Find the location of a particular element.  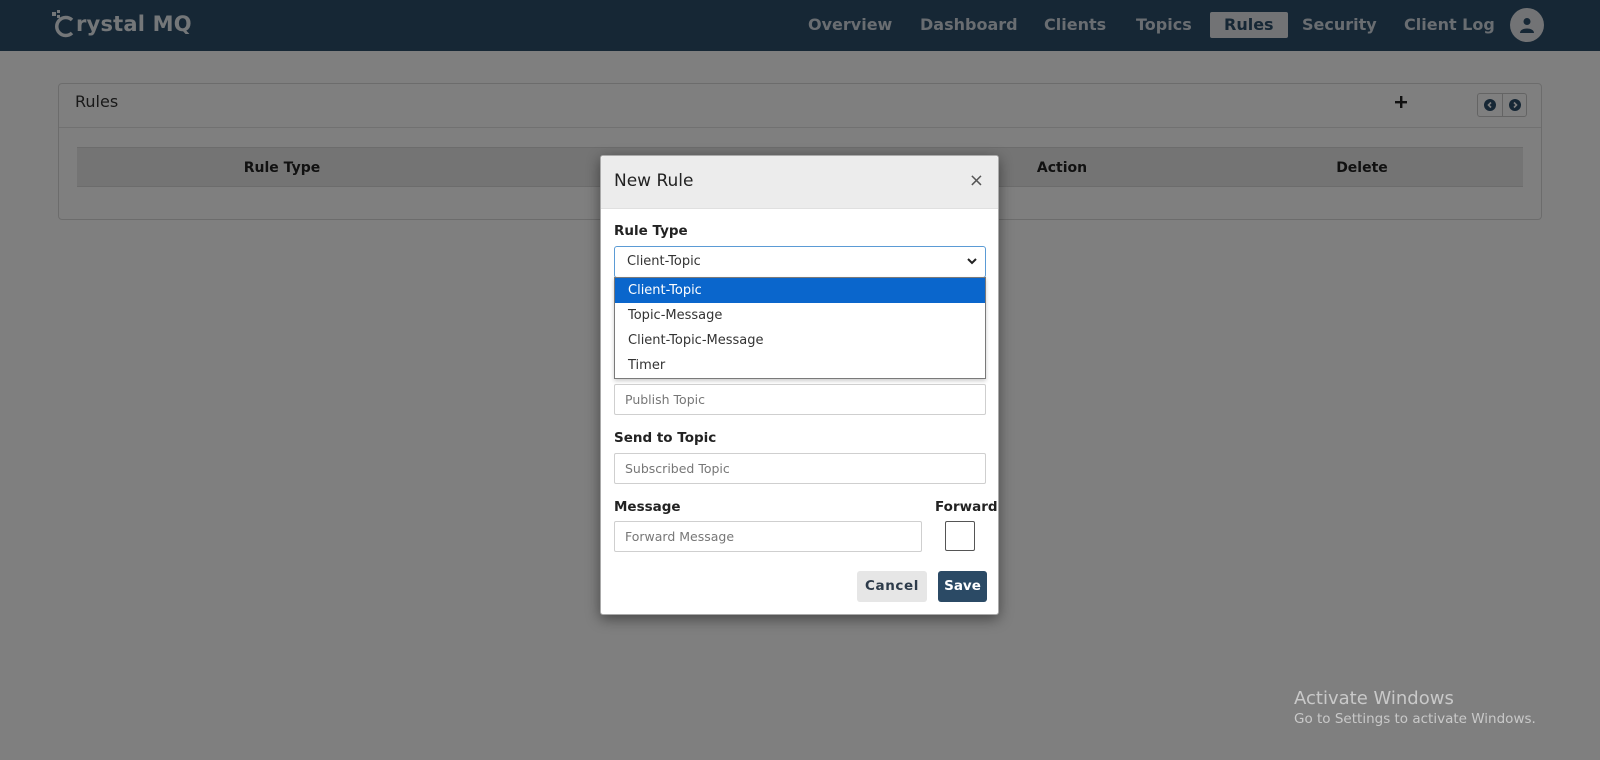

modal-title: New Rule is located at coordinates (654, 181).